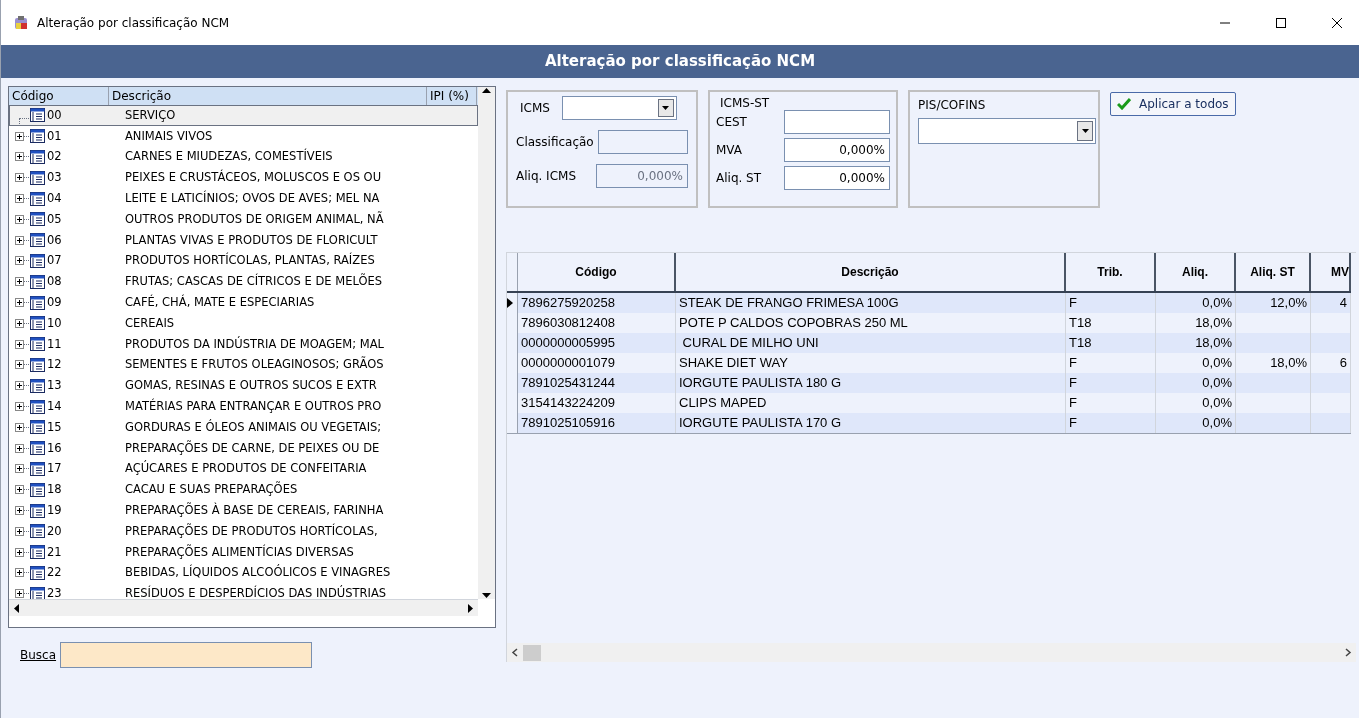 This screenshot has height=718, width=1359. I want to click on aliq-icms-label: Aliq. ICMS, so click(546, 176).